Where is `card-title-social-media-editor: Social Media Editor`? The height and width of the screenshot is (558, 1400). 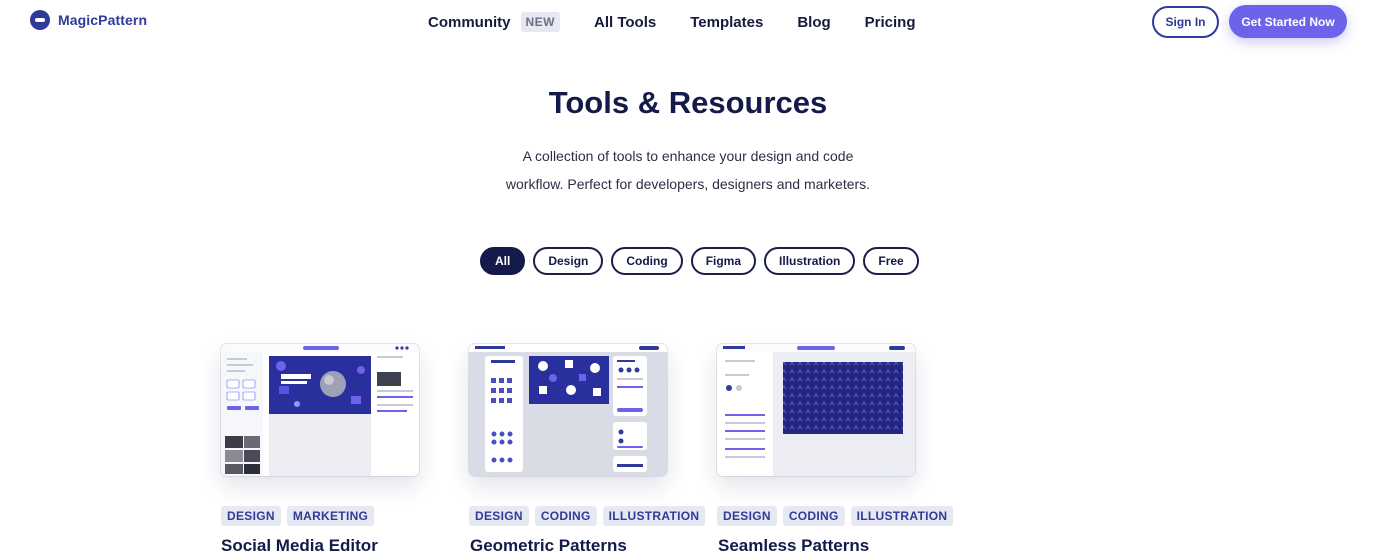 card-title-social-media-editor: Social Media Editor is located at coordinates (299, 546).